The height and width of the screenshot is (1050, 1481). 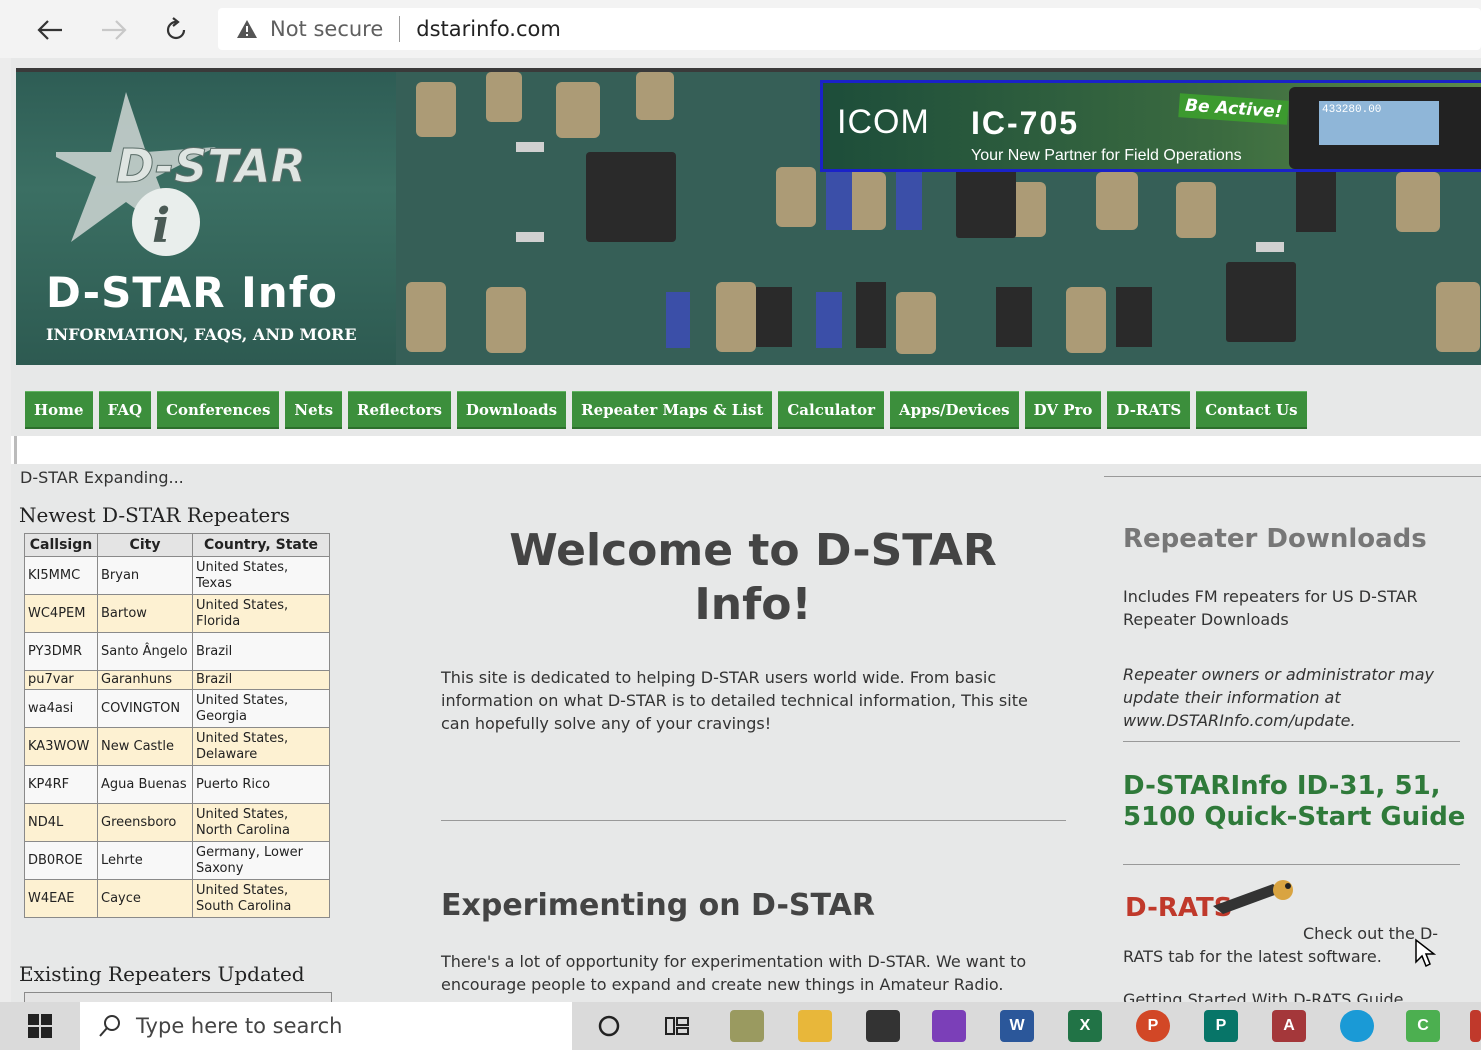 What do you see at coordinates (1251, 410) in the screenshot?
I see `tab-contact-us: Contact Us` at bounding box center [1251, 410].